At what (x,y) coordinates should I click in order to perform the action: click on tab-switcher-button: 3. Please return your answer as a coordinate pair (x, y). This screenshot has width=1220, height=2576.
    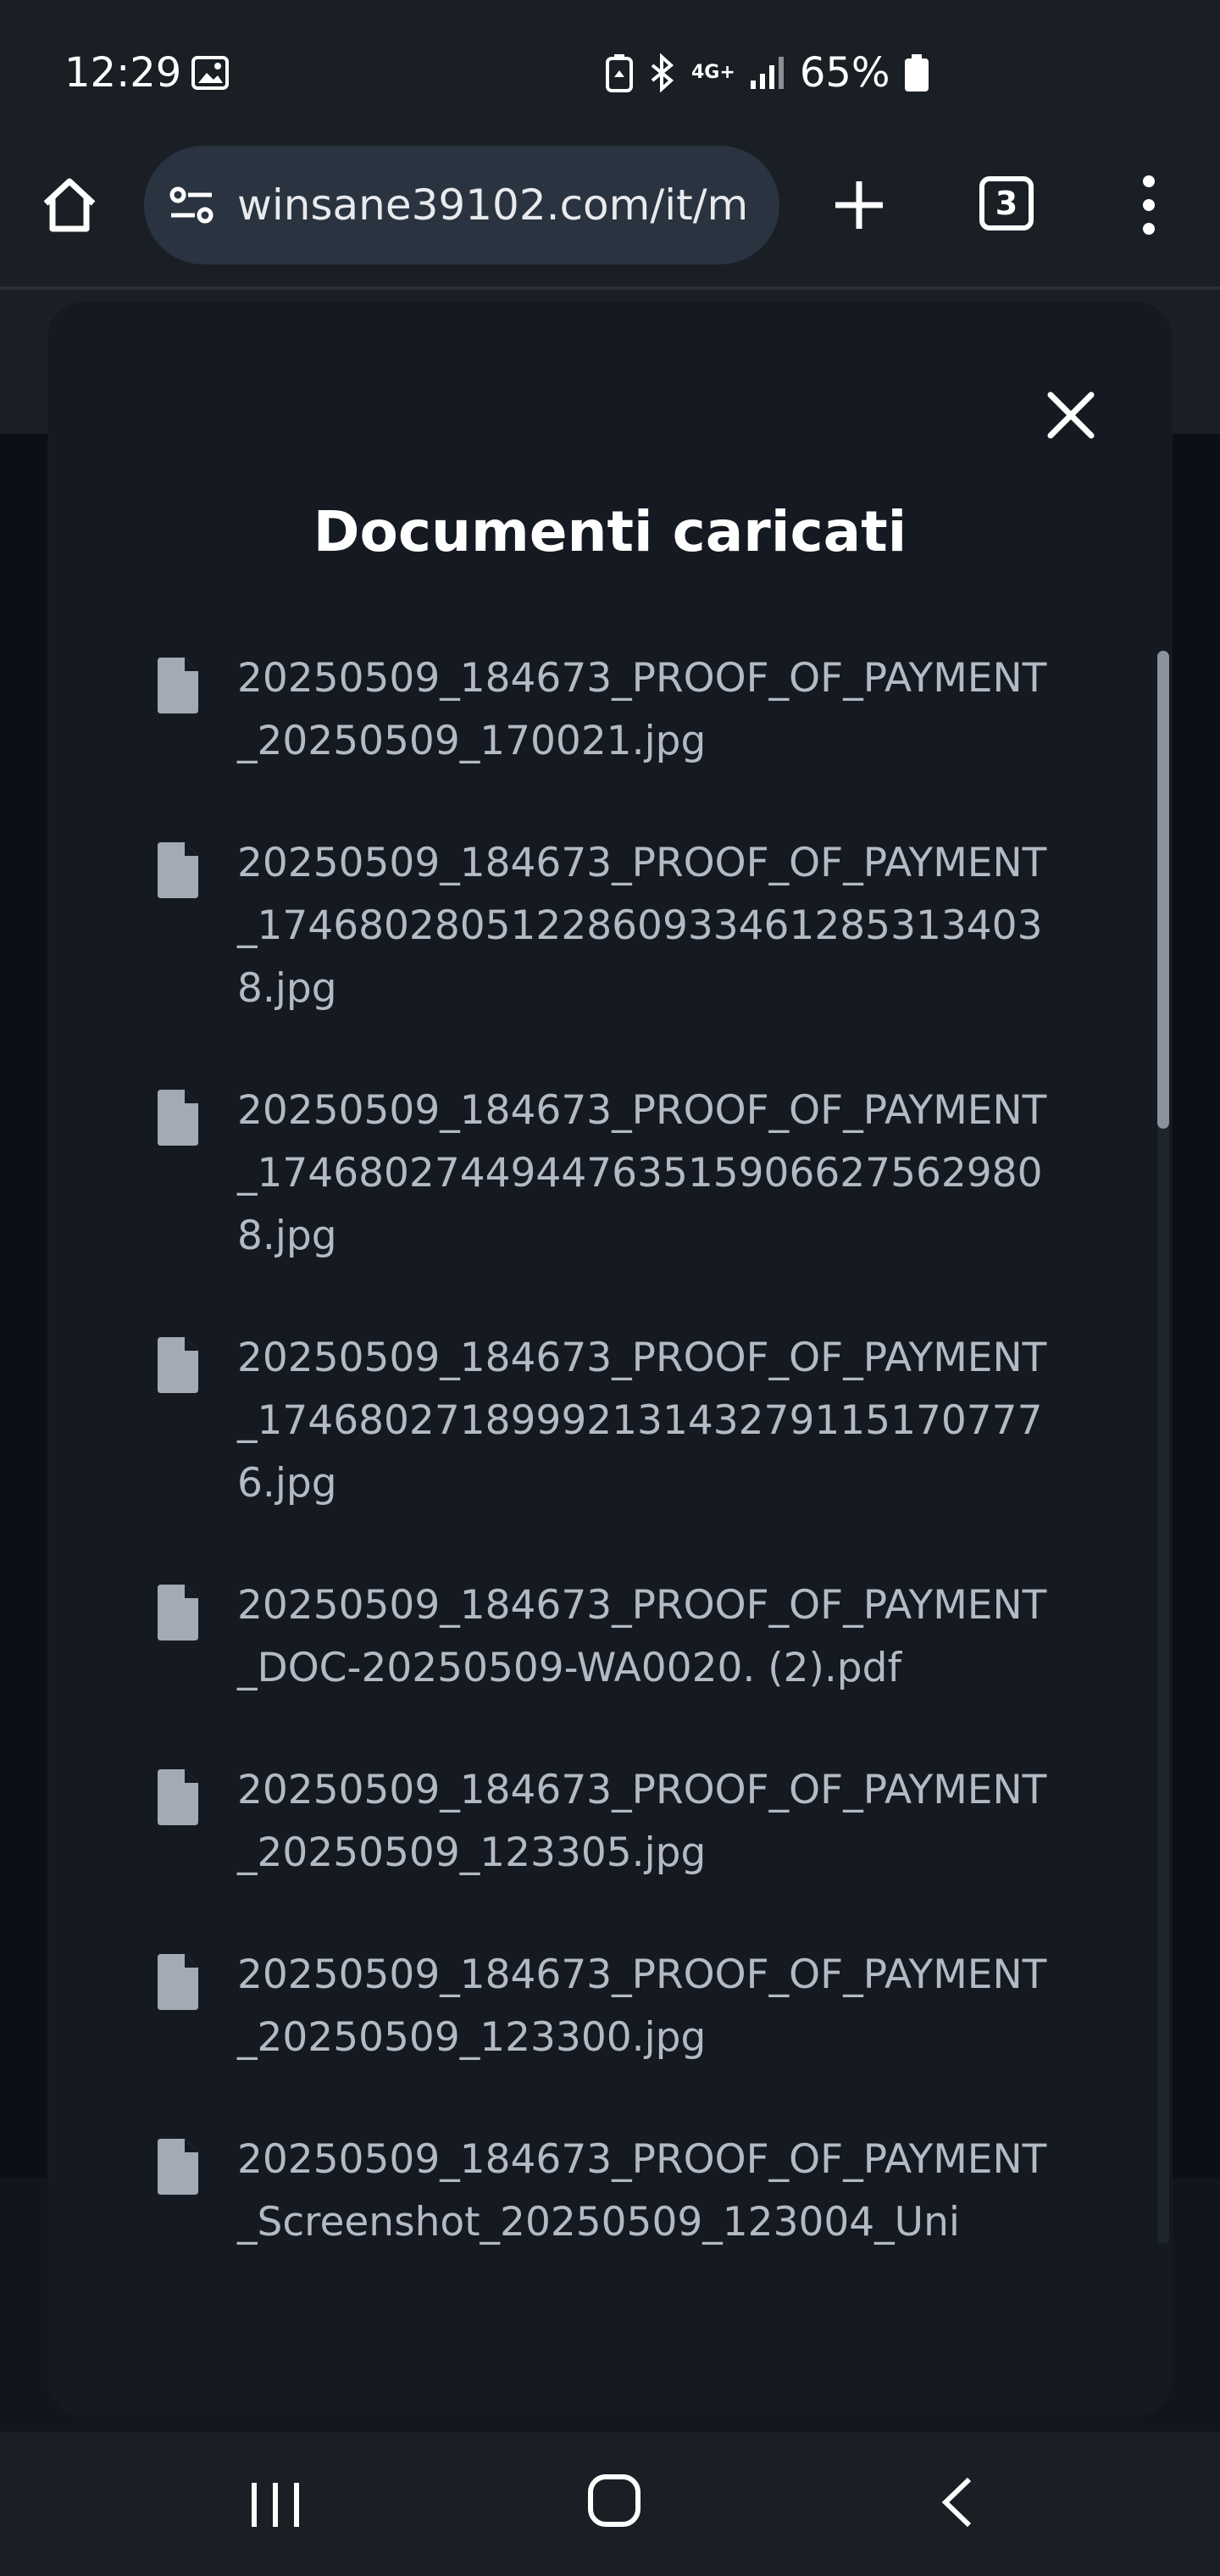
    Looking at the image, I should click on (1006, 203).